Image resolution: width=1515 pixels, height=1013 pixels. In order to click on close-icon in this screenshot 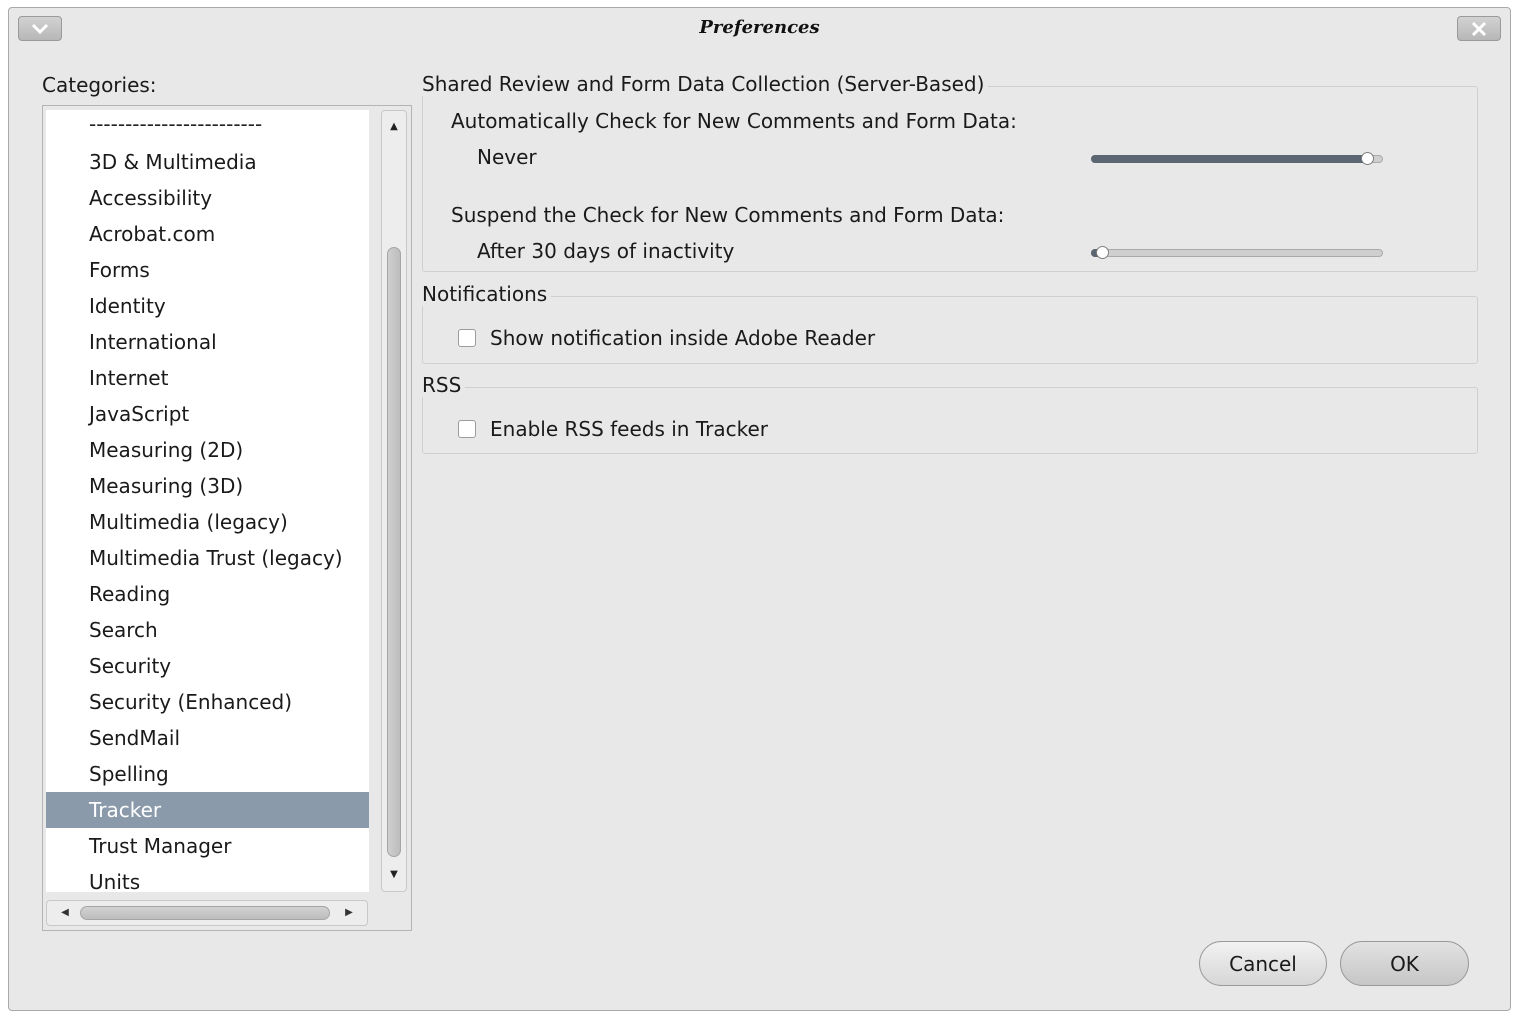, I will do `click(1479, 28)`.